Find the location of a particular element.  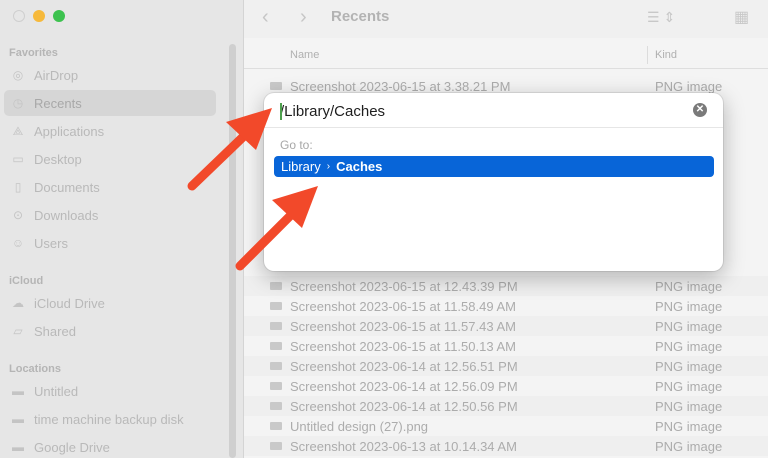

goto-label: Go to: is located at coordinates (296, 145).